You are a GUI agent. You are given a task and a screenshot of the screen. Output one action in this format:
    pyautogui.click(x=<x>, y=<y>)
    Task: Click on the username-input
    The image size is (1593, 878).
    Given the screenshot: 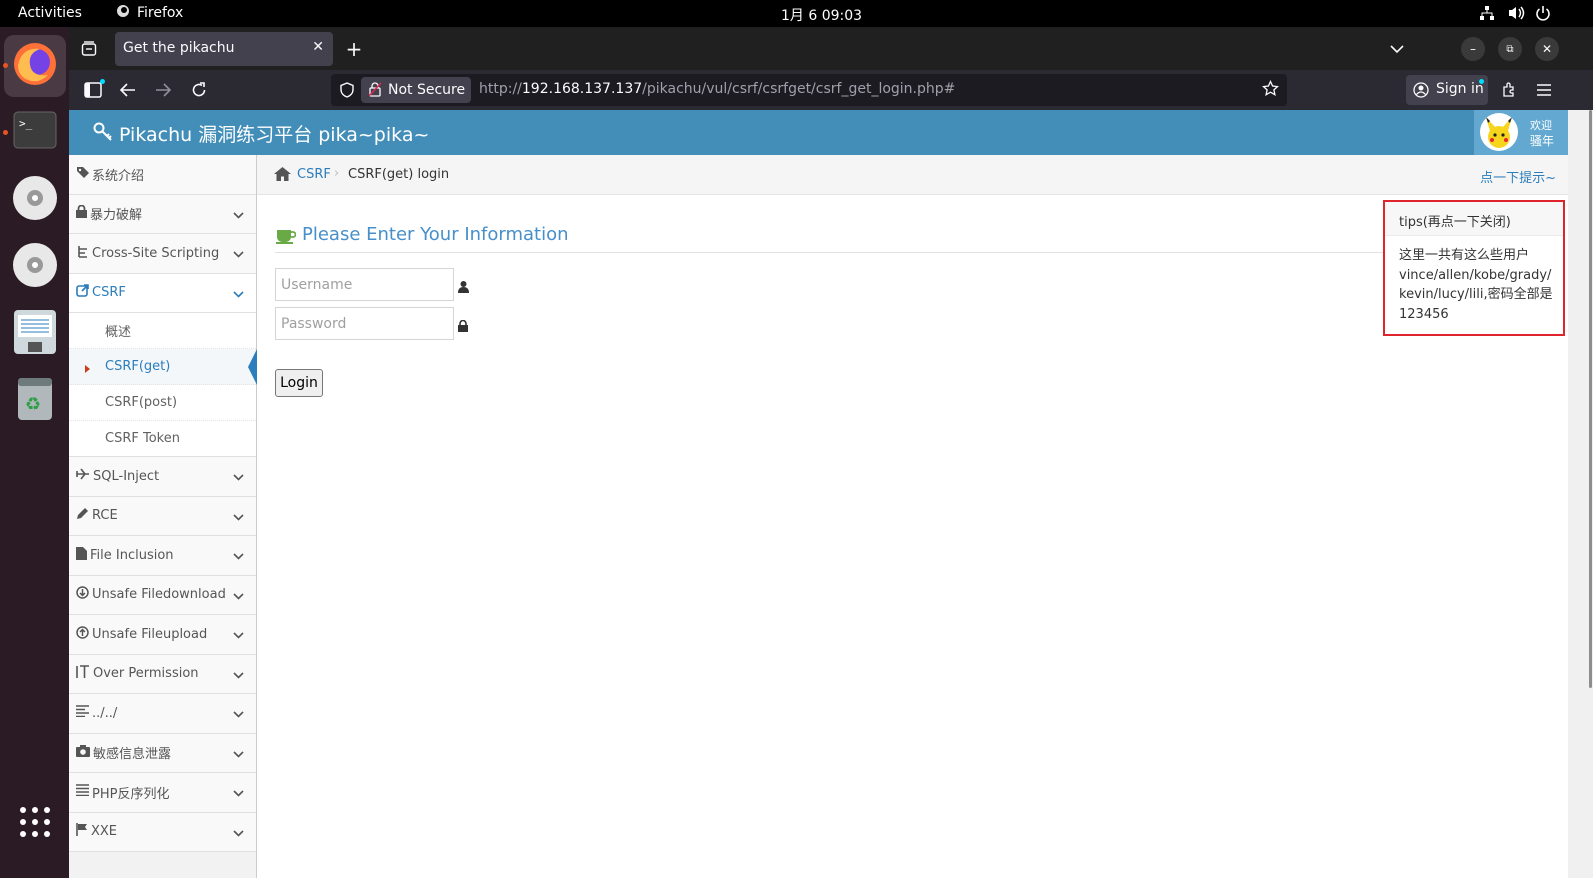 What is the action you would take?
    pyautogui.click(x=364, y=284)
    